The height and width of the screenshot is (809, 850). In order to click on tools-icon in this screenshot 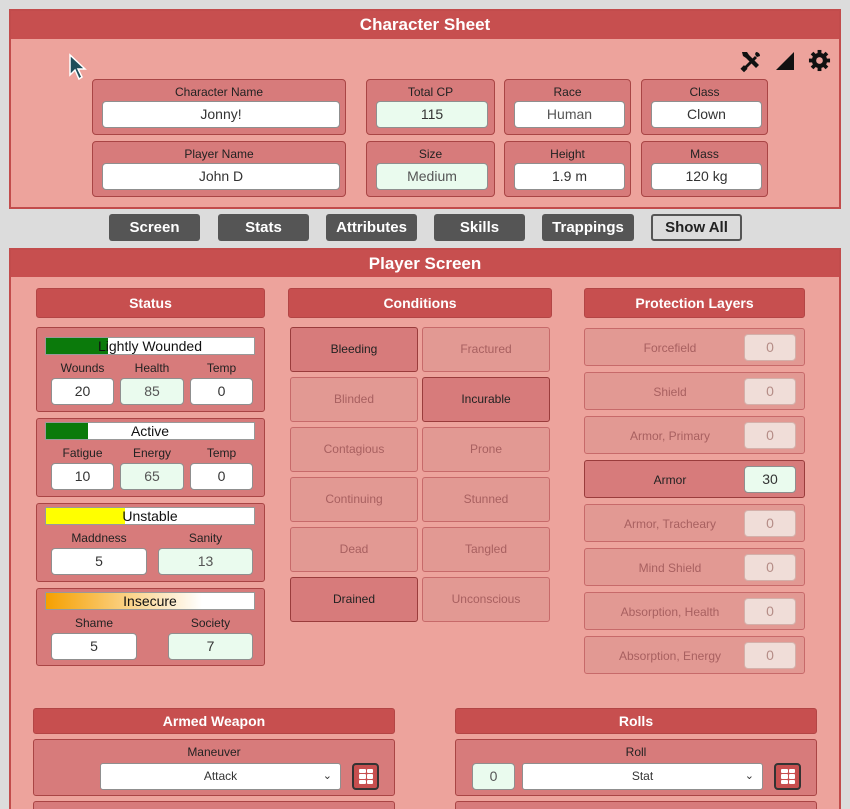, I will do `click(751, 61)`.